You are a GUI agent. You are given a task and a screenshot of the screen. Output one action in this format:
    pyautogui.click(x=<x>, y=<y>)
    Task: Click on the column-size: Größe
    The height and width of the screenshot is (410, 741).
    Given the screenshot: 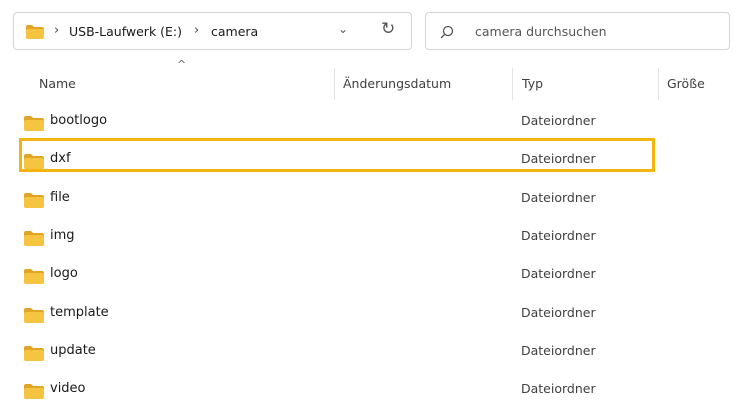 What is the action you would take?
    pyautogui.click(x=686, y=83)
    